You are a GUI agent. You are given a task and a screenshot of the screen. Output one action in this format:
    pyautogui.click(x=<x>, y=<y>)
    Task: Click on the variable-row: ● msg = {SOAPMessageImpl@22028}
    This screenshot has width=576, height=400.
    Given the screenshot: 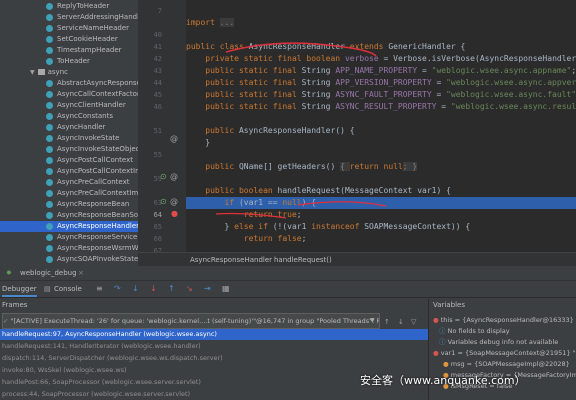 What is the action you would take?
    pyautogui.click(x=502, y=364)
    